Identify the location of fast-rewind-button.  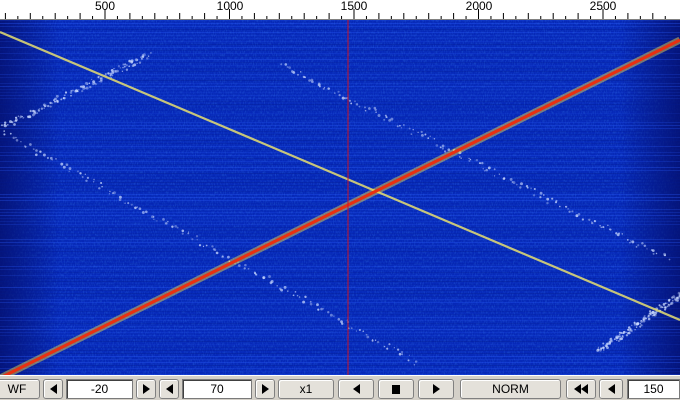
(581, 389).